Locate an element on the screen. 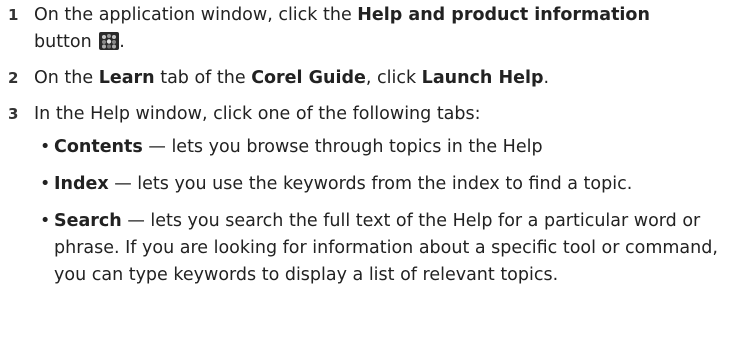  contents-tab-label: Contents is located at coordinates (98, 147).